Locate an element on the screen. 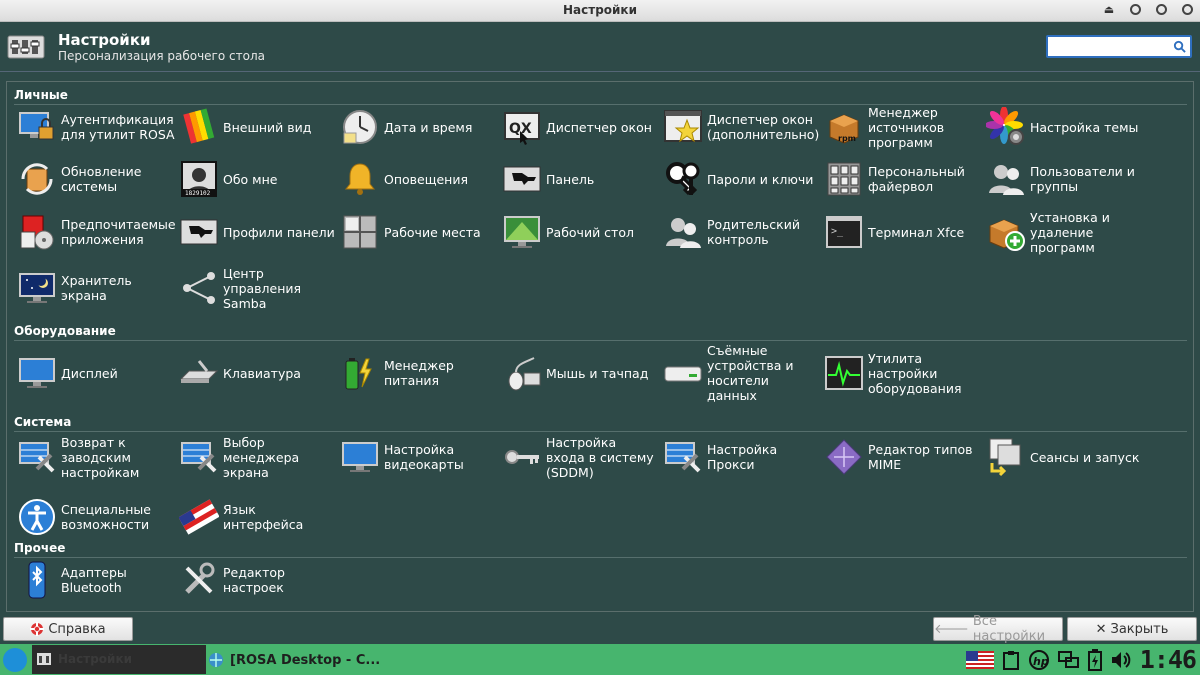 The width and height of the screenshot is (1200, 675). window-title: Настройки is located at coordinates (599, 10).